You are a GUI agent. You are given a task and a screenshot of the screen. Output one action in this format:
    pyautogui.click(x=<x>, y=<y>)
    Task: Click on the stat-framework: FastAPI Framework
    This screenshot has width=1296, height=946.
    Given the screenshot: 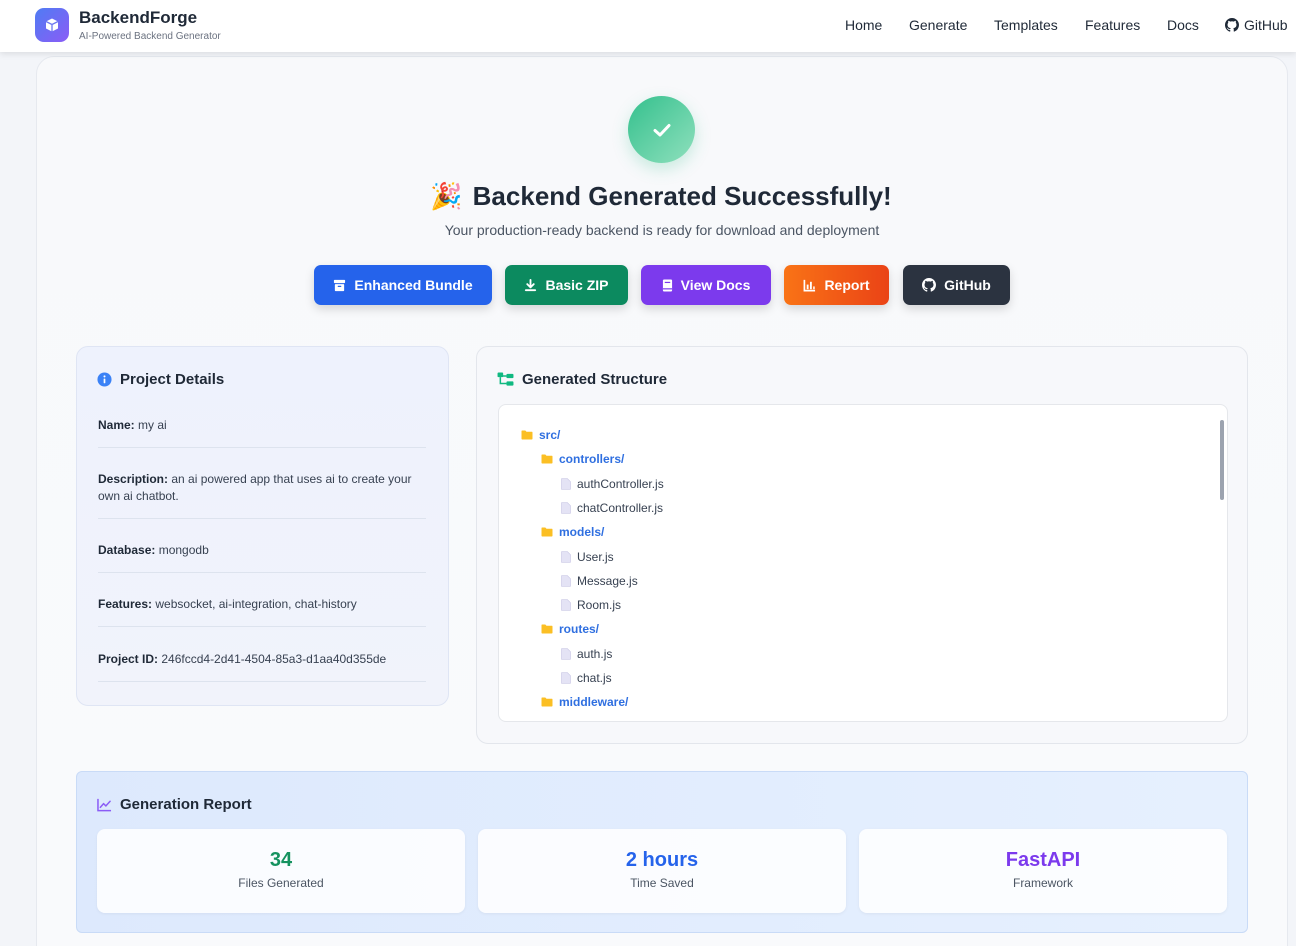 What is the action you would take?
    pyautogui.click(x=1043, y=871)
    